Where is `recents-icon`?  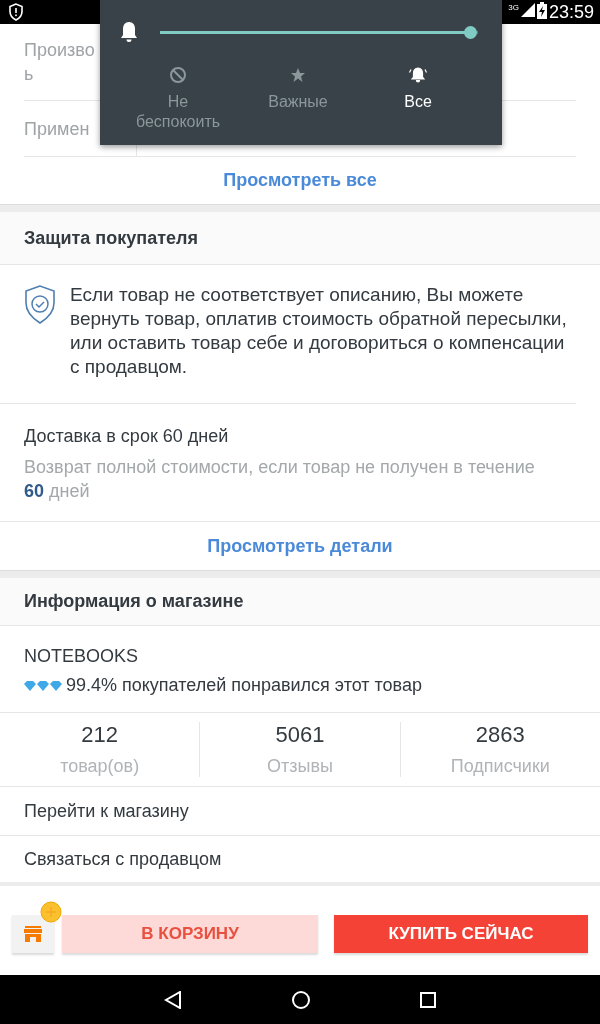 recents-icon is located at coordinates (428, 999).